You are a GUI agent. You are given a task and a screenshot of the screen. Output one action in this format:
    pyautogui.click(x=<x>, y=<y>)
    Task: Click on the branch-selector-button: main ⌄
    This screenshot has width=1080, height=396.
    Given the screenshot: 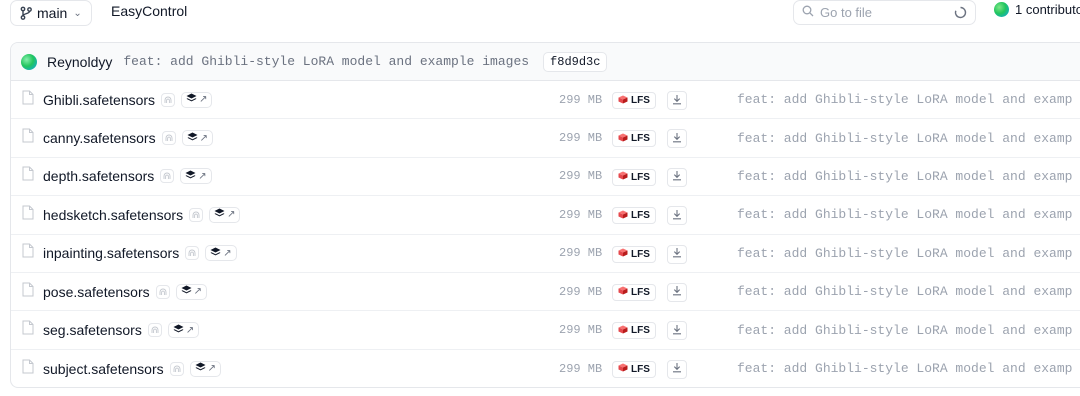 What is the action you would take?
    pyautogui.click(x=51, y=13)
    